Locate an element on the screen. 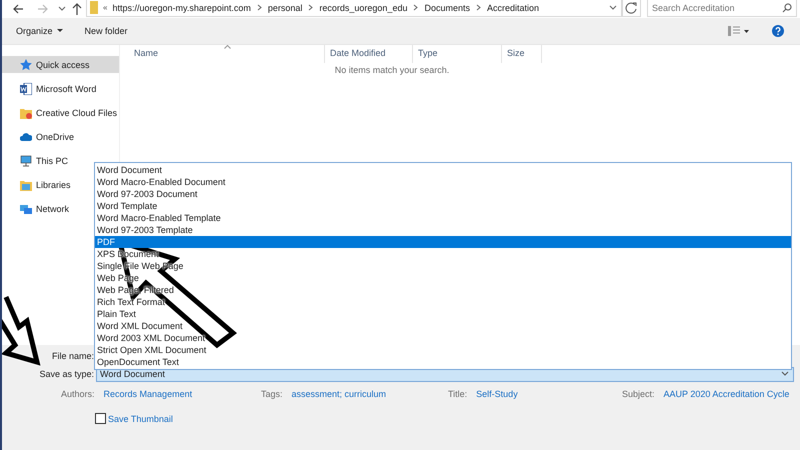  dropdown-option: Word Macro-Enabled Document is located at coordinates (443, 182).